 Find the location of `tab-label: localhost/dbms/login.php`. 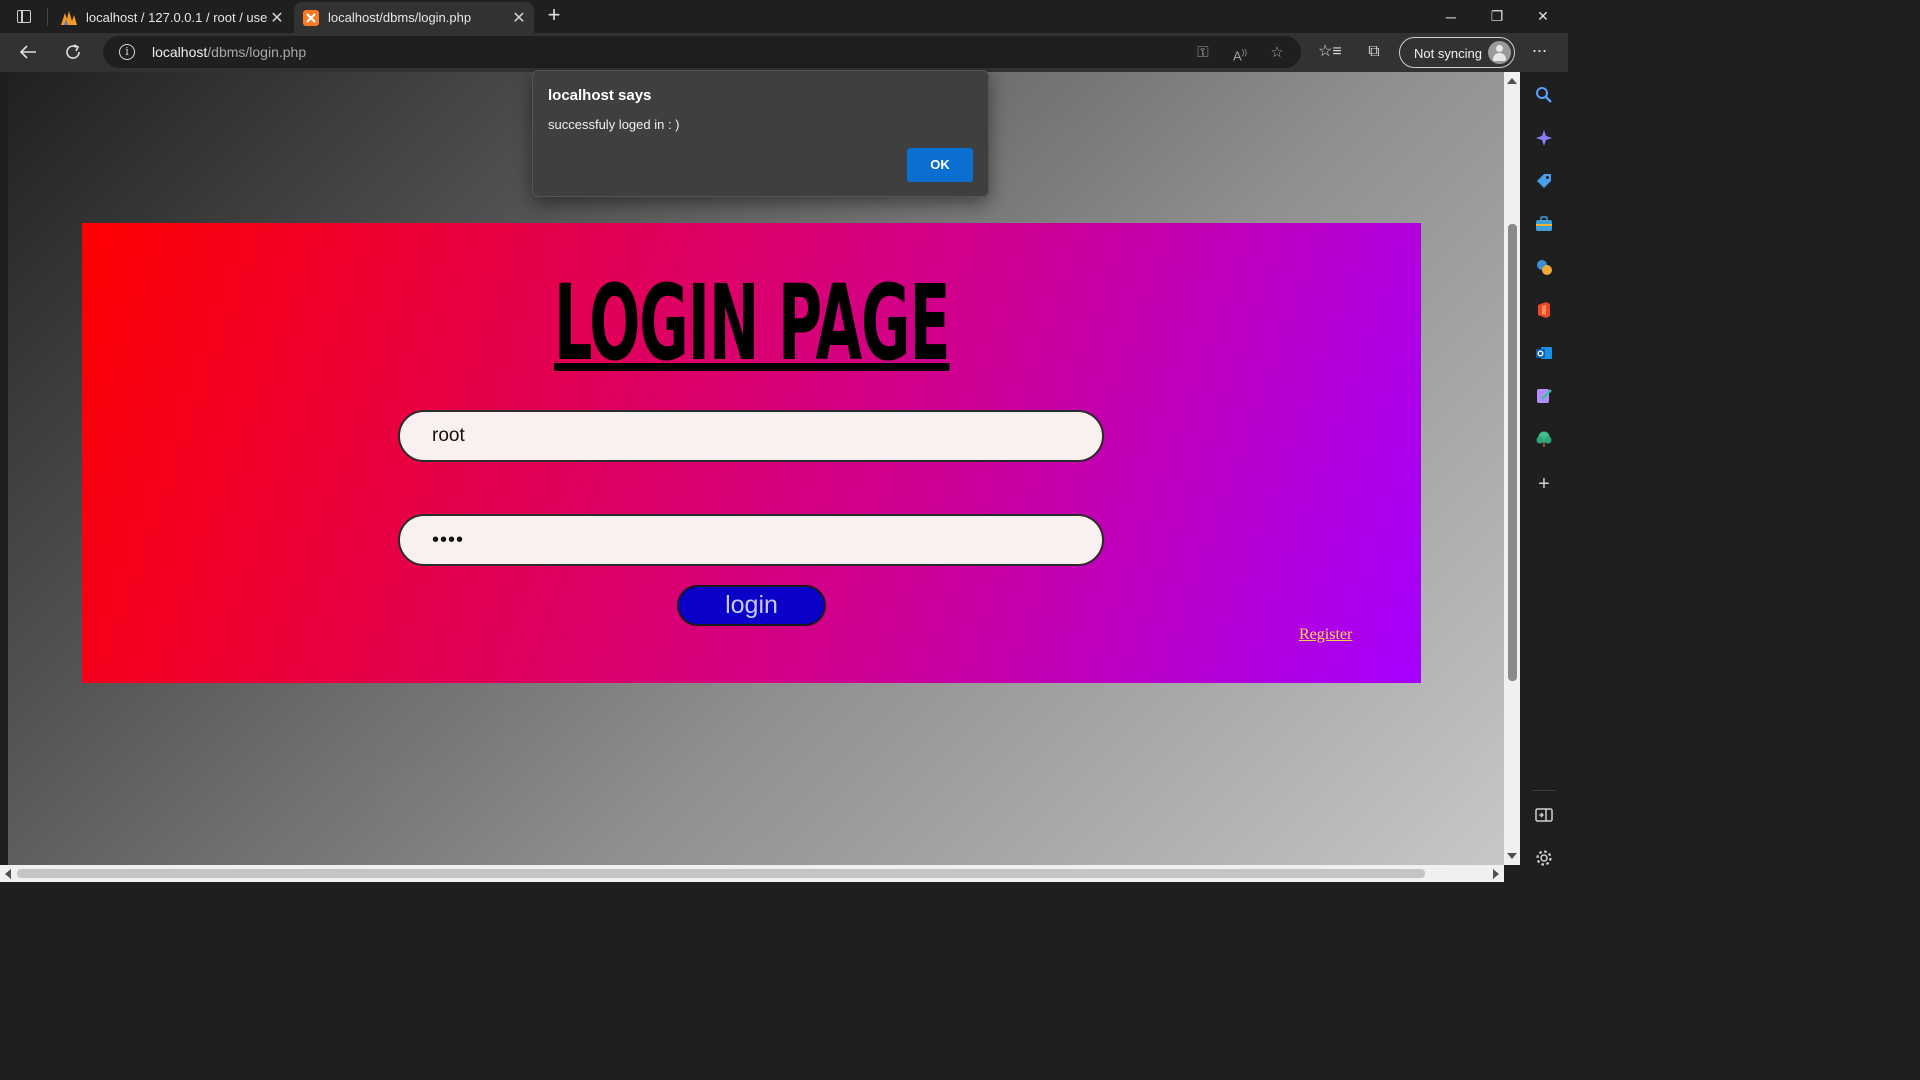

tab-label: localhost/dbms/login.php is located at coordinates (400, 17).